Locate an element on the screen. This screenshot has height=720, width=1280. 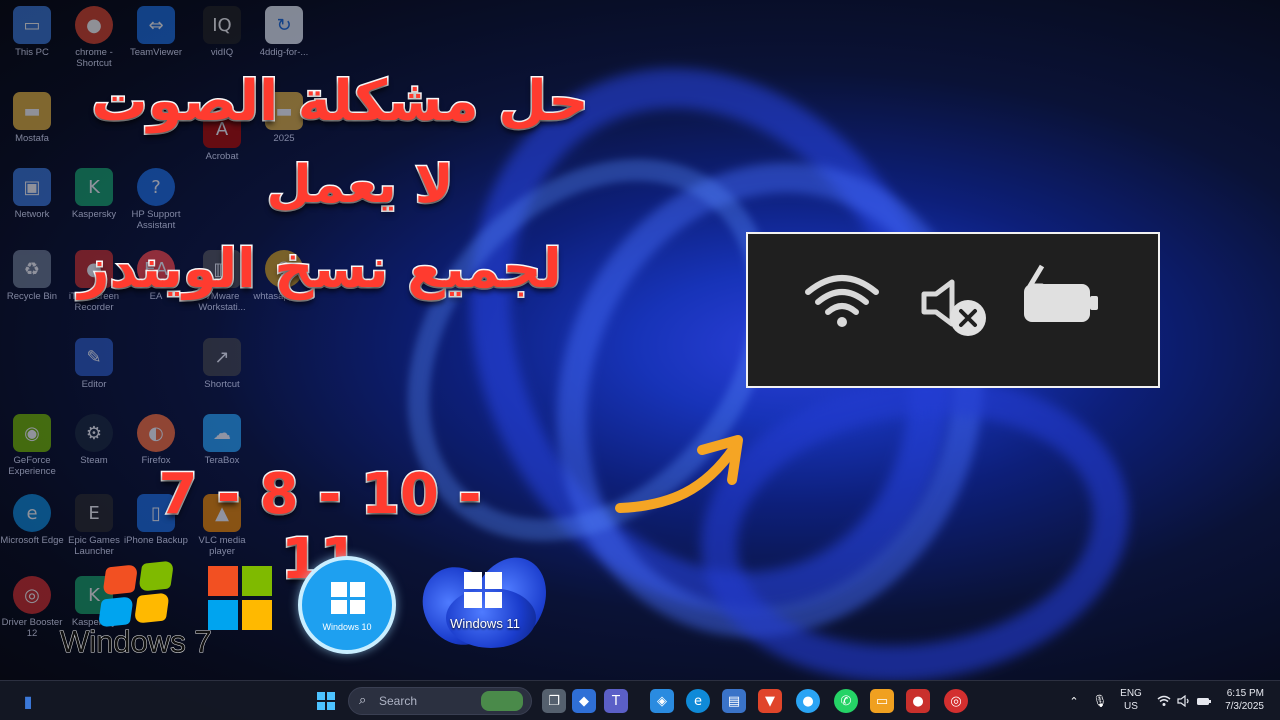
screen-recorder-taskbar-icon: ● is located at coordinates (918, 701).